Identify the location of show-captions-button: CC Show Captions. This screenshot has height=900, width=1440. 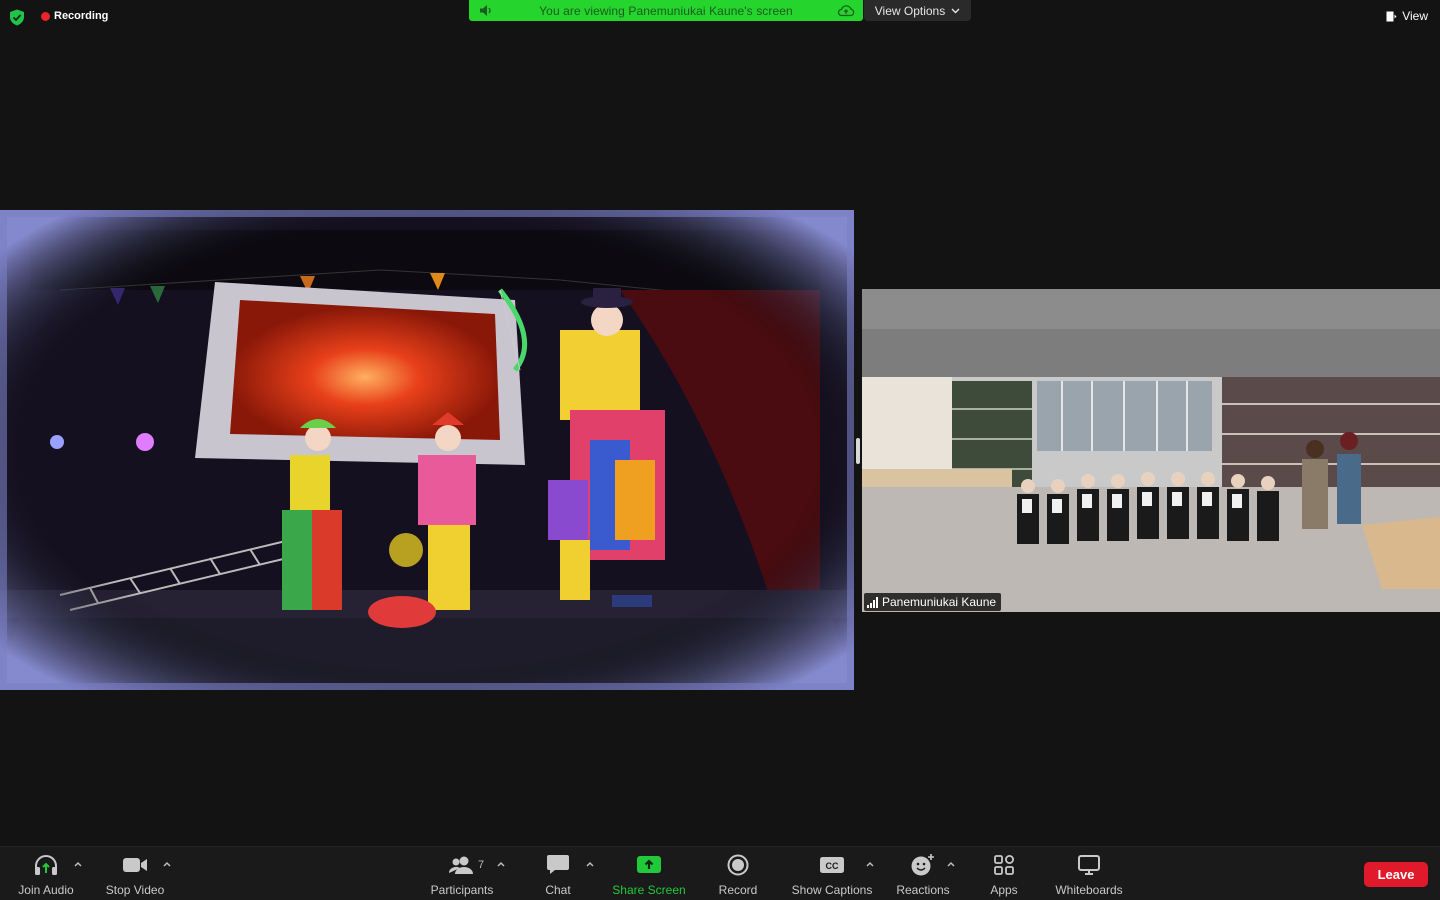
(832, 875).